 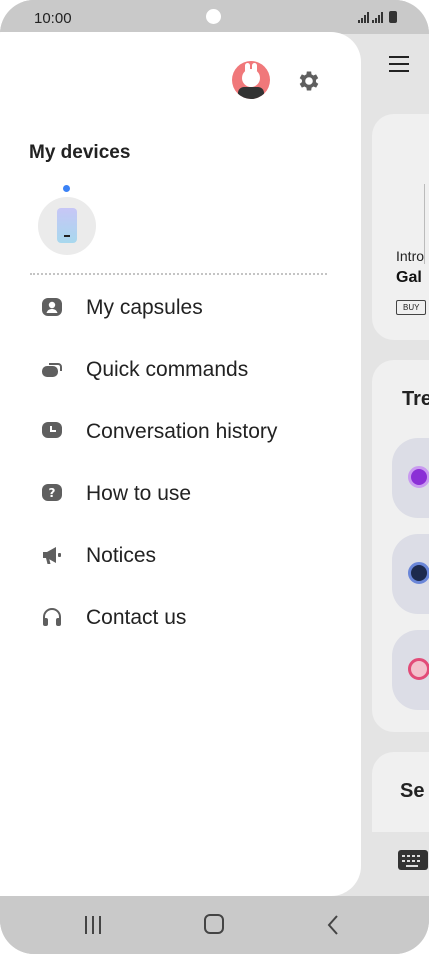 I want to click on help-icon: ?, so click(x=52, y=492).